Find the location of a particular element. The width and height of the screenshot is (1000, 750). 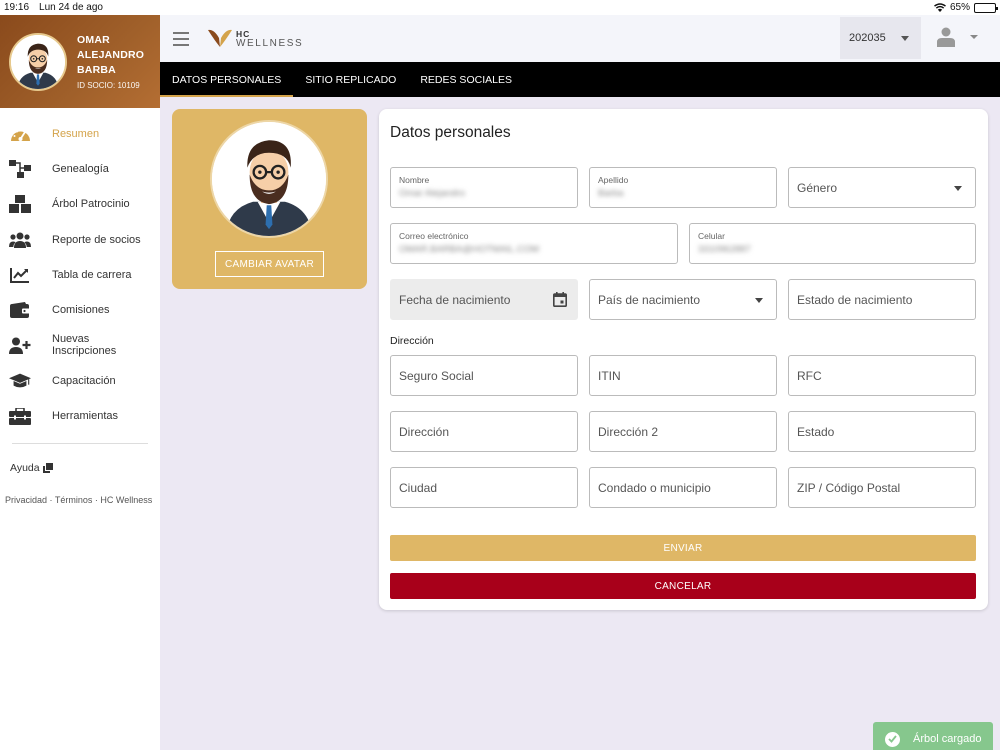

field-label: Celular is located at coordinates (711, 236).